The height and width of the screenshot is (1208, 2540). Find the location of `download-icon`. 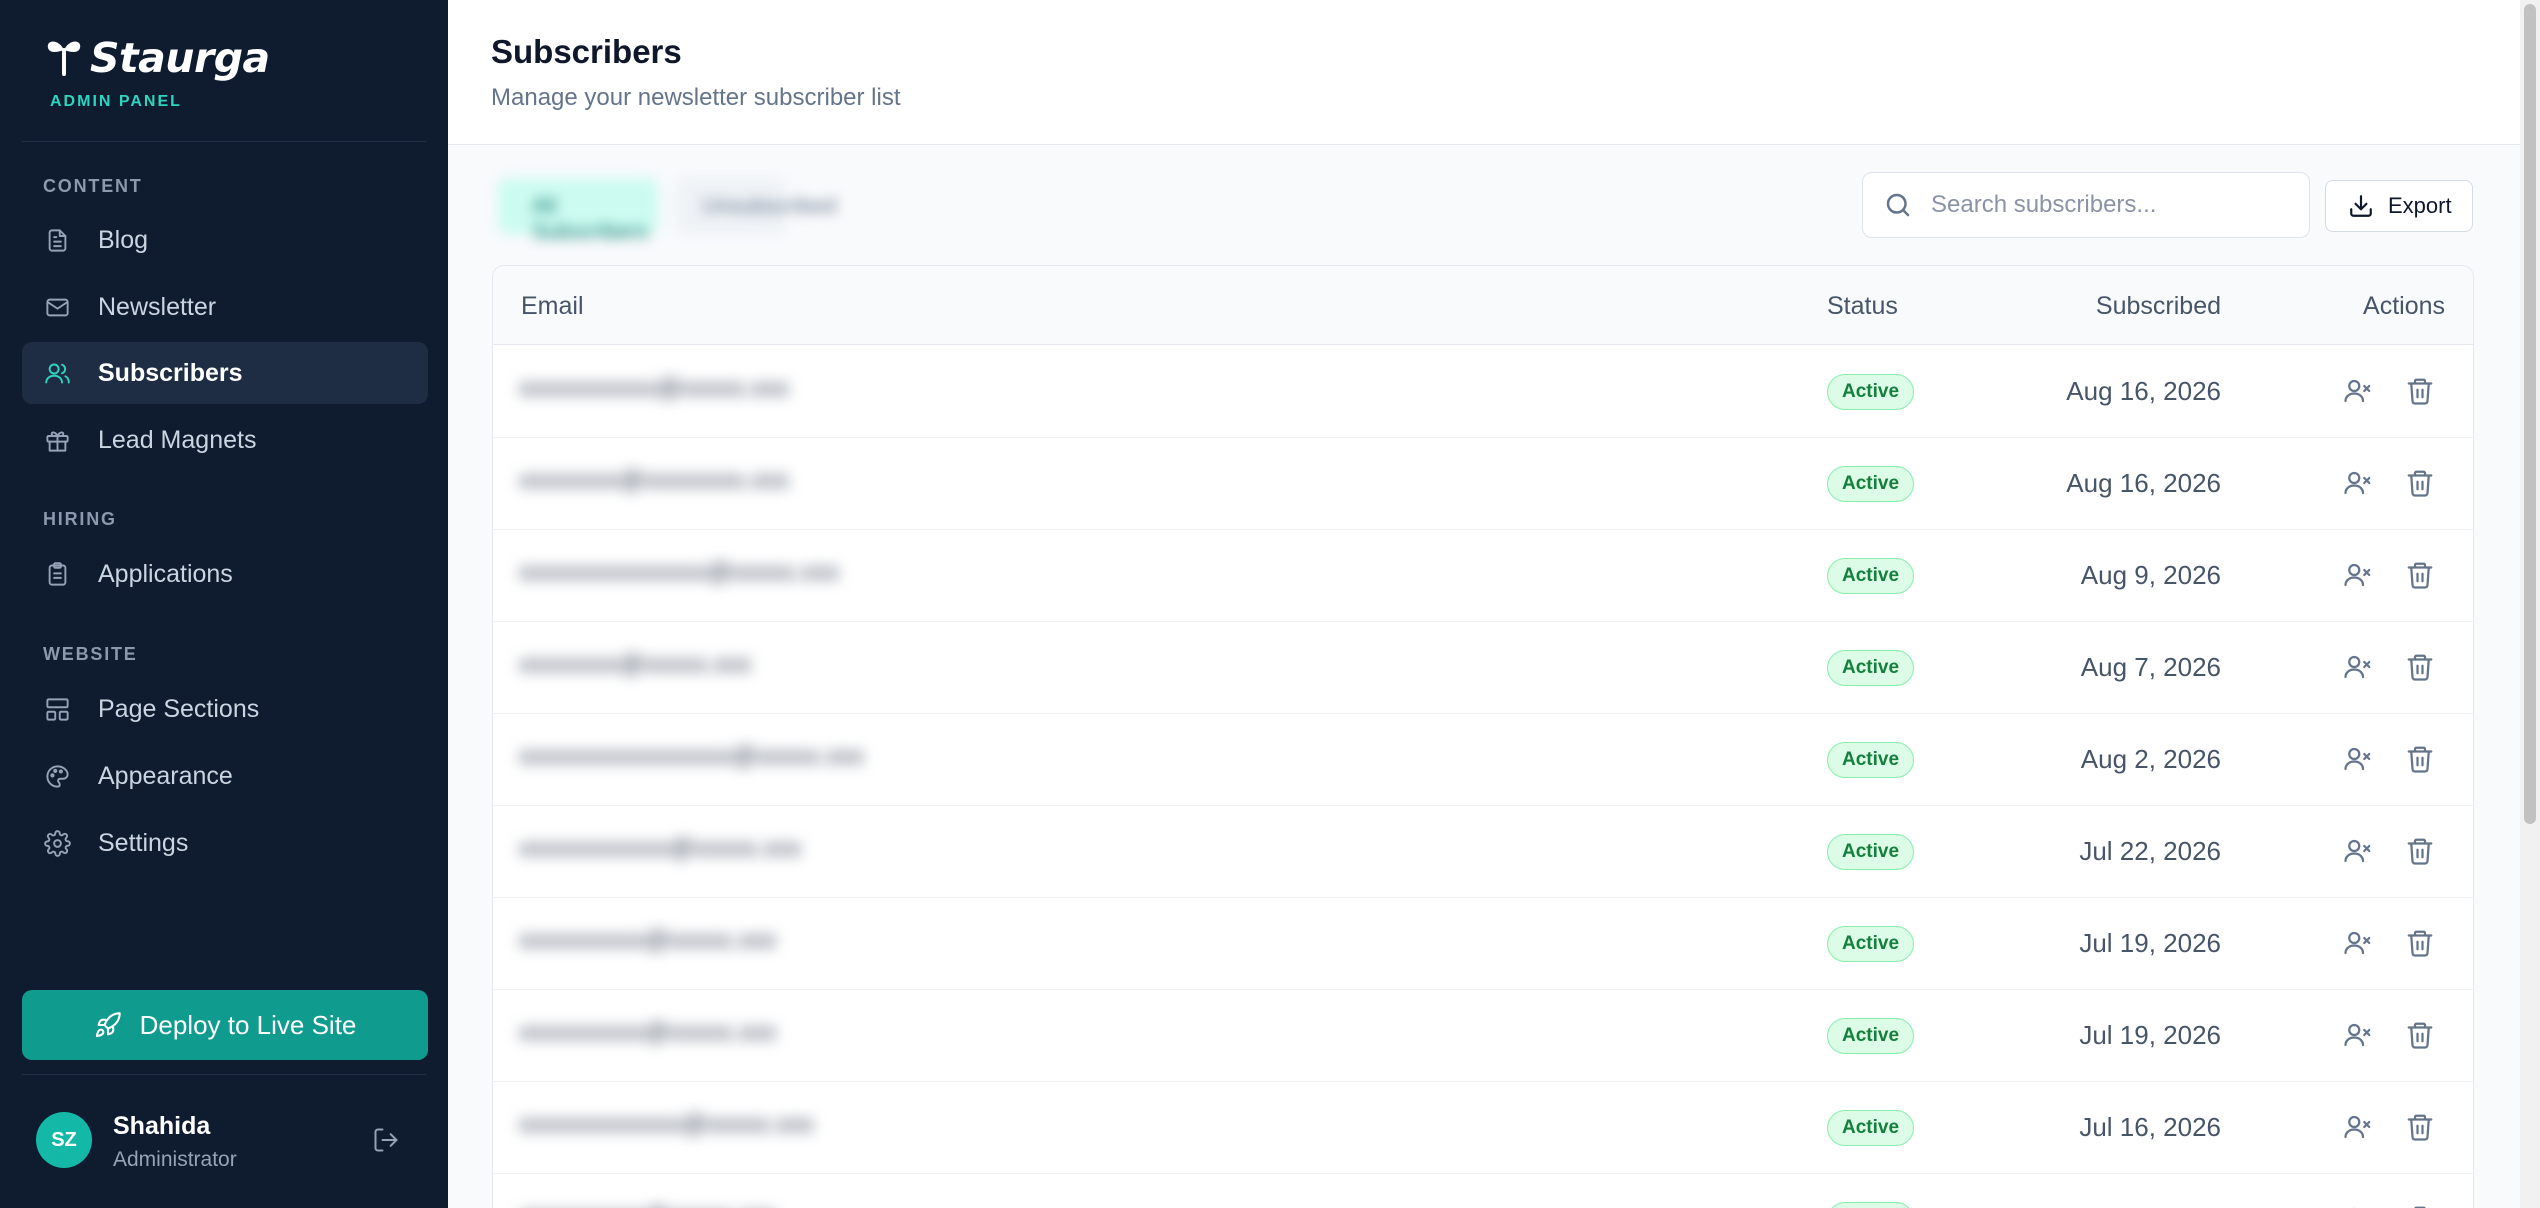

download-icon is located at coordinates (2361, 206).